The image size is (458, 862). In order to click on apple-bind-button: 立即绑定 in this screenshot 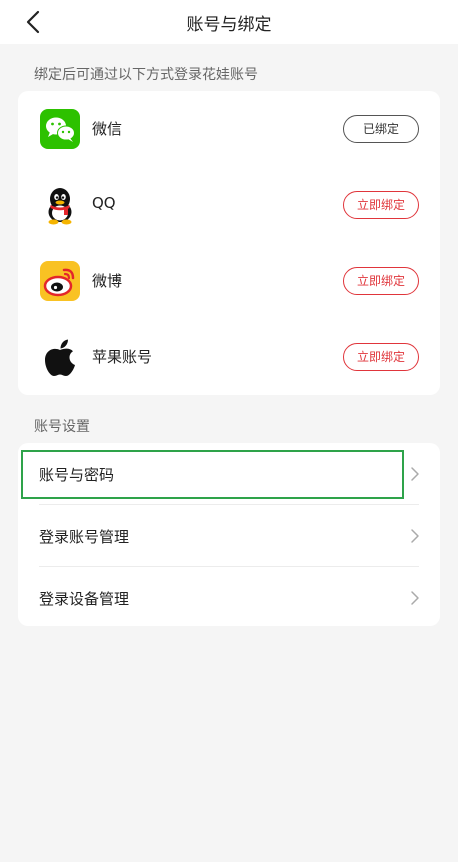, I will do `click(381, 357)`.